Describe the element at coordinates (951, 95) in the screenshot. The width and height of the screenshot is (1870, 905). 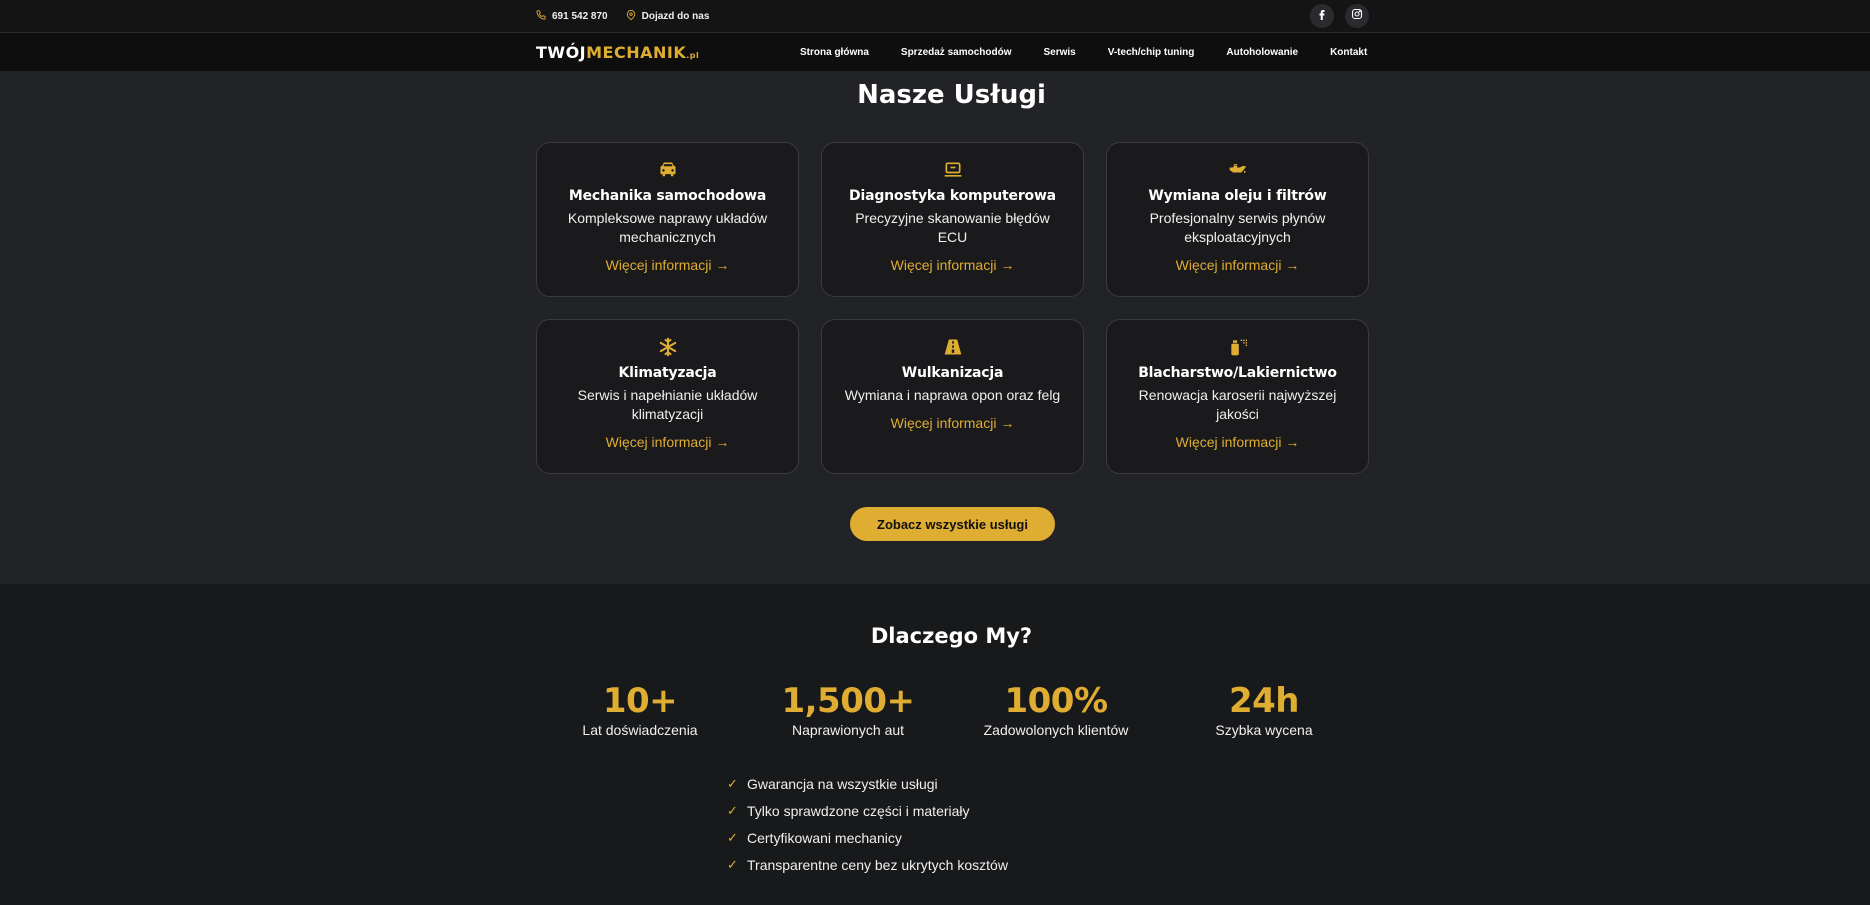
I see `services-title: Nasze Usługi` at that location.